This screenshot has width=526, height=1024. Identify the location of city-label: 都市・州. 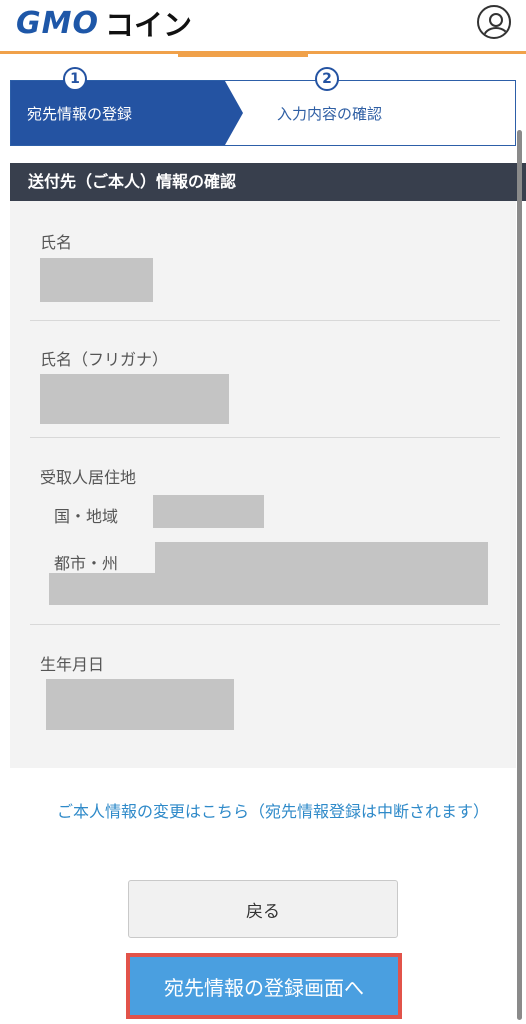
(86, 563).